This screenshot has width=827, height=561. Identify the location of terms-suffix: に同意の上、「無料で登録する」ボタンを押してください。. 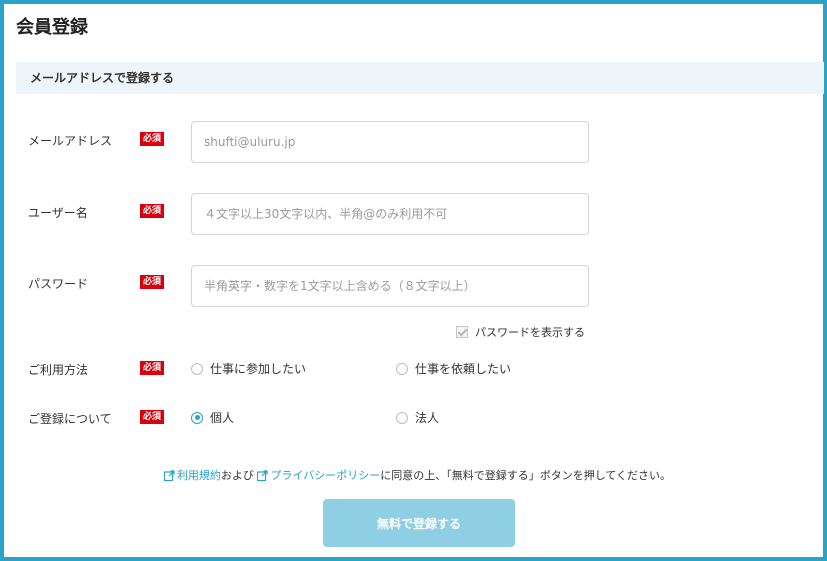
(526, 475).